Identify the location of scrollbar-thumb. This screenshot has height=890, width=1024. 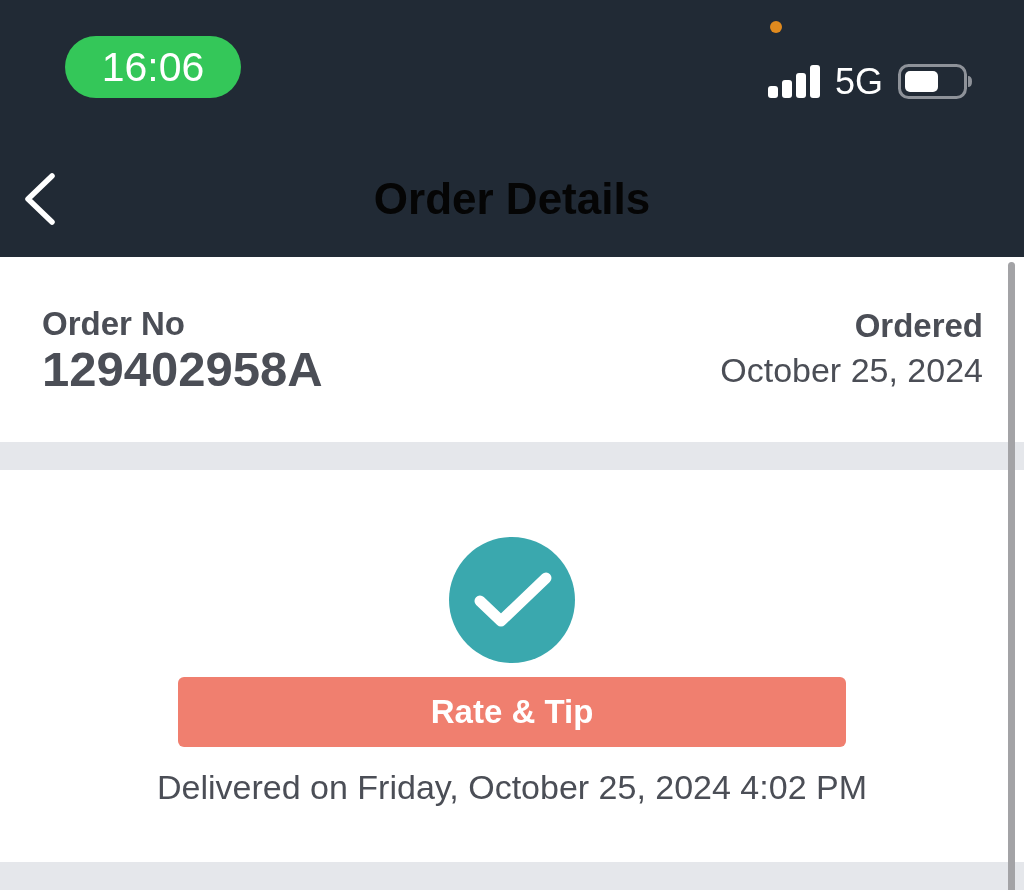
(1011, 576).